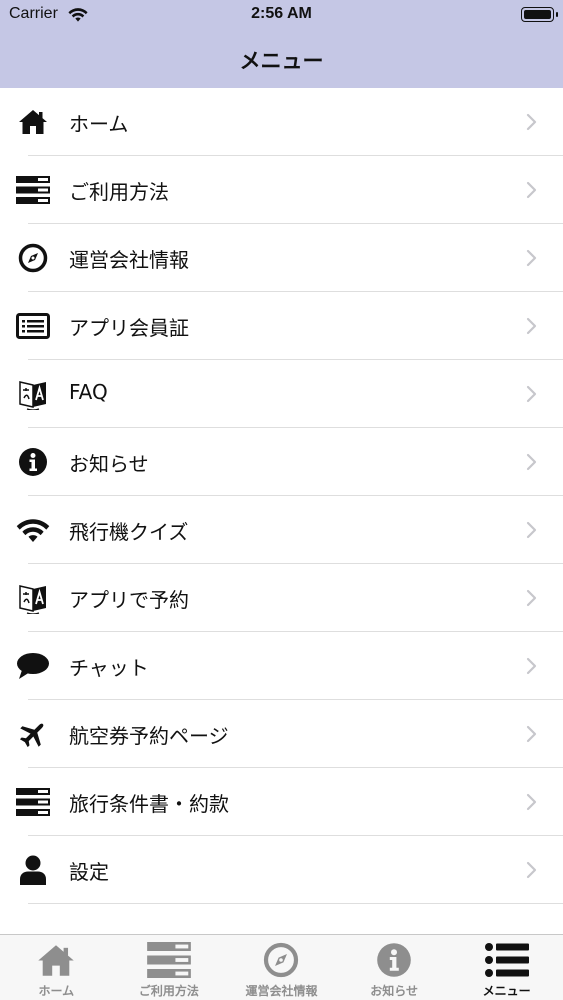  What do you see at coordinates (33, 666) in the screenshot?
I see `chat-bubble-icon` at bounding box center [33, 666].